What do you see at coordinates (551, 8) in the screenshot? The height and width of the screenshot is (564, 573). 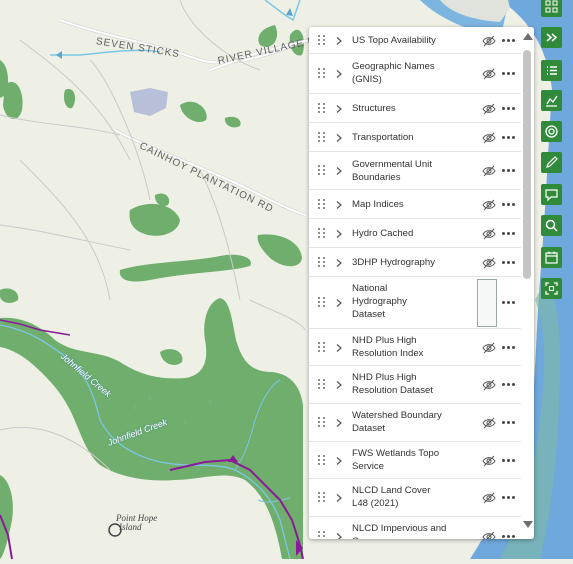 I see `qr-grid-button` at bounding box center [551, 8].